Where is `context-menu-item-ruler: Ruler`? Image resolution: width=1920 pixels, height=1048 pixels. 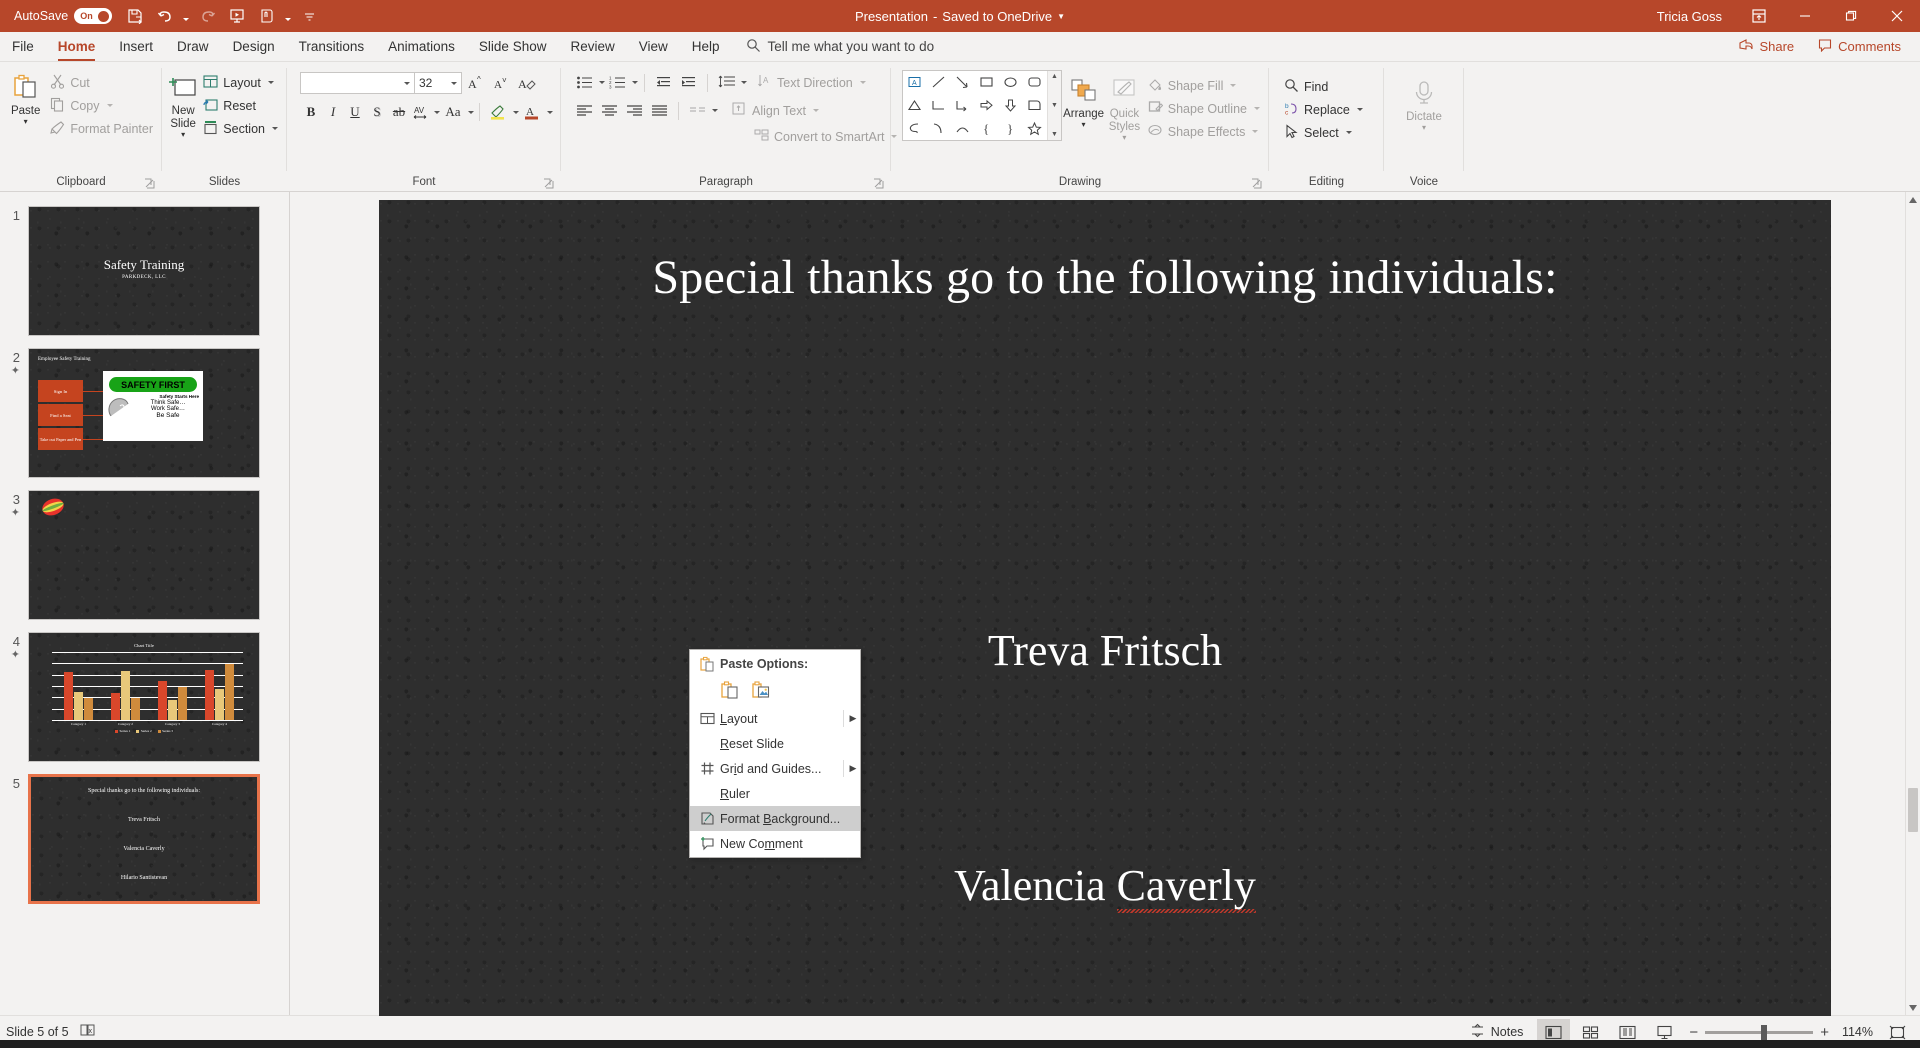
context-menu-item-ruler: Ruler is located at coordinates (775, 793).